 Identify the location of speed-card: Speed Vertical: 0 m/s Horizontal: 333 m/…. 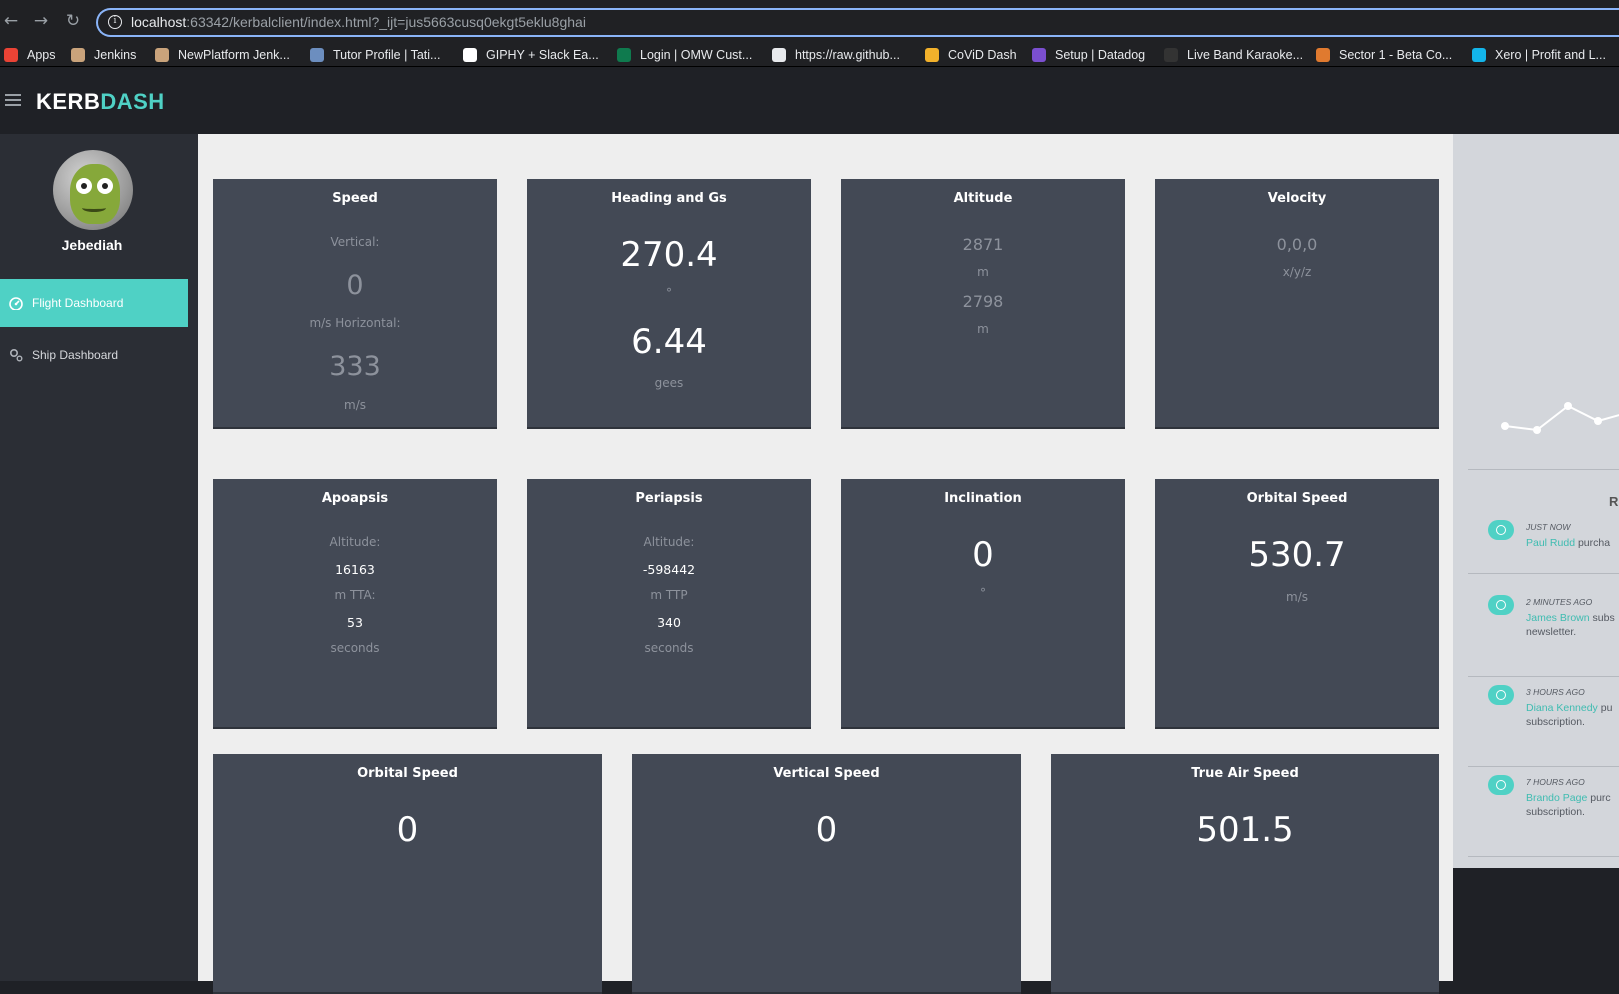
(355, 304).